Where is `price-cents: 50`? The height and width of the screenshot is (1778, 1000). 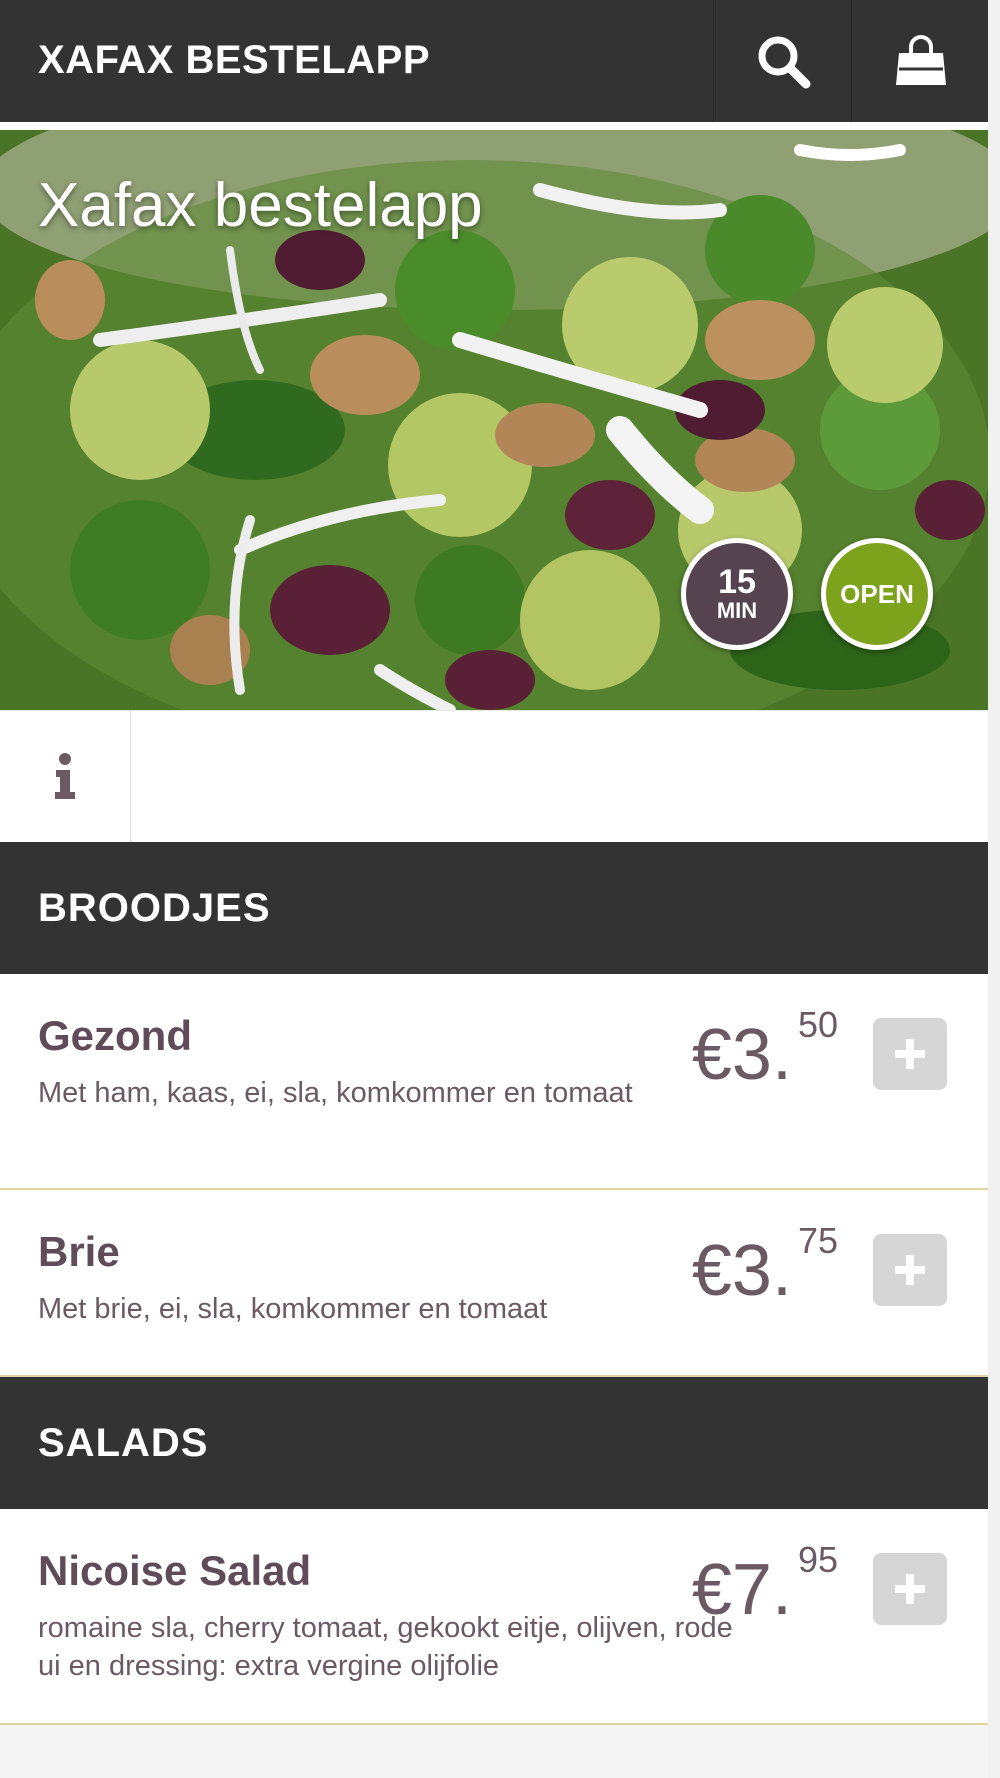
price-cents: 50 is located at coordinates (817, 1024).